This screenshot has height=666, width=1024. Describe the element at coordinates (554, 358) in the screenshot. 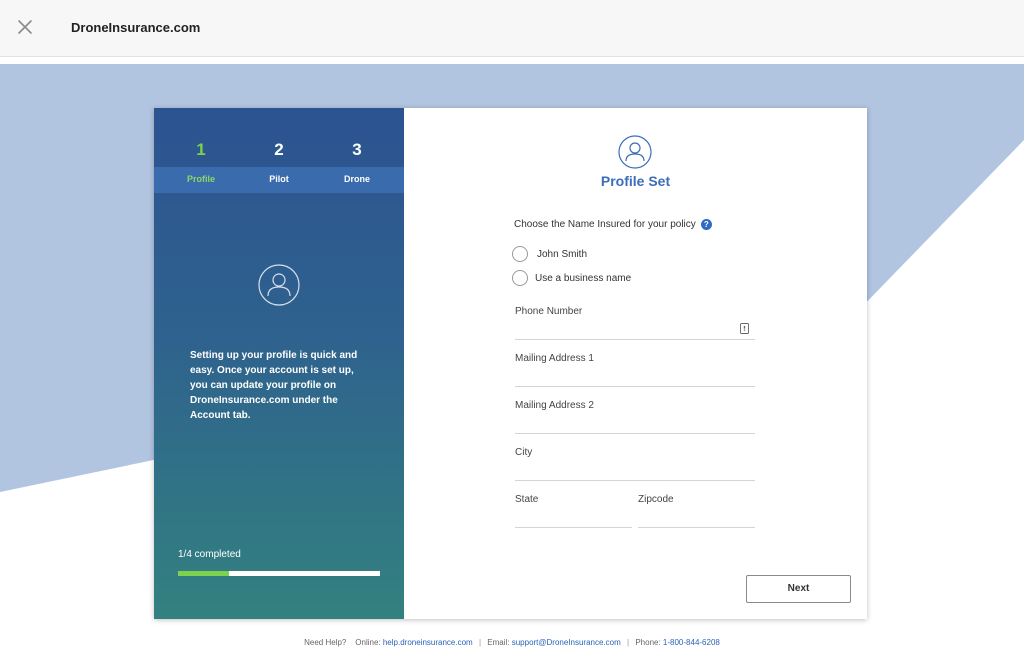

I see `field-label: Mailing Address 1` at that location.